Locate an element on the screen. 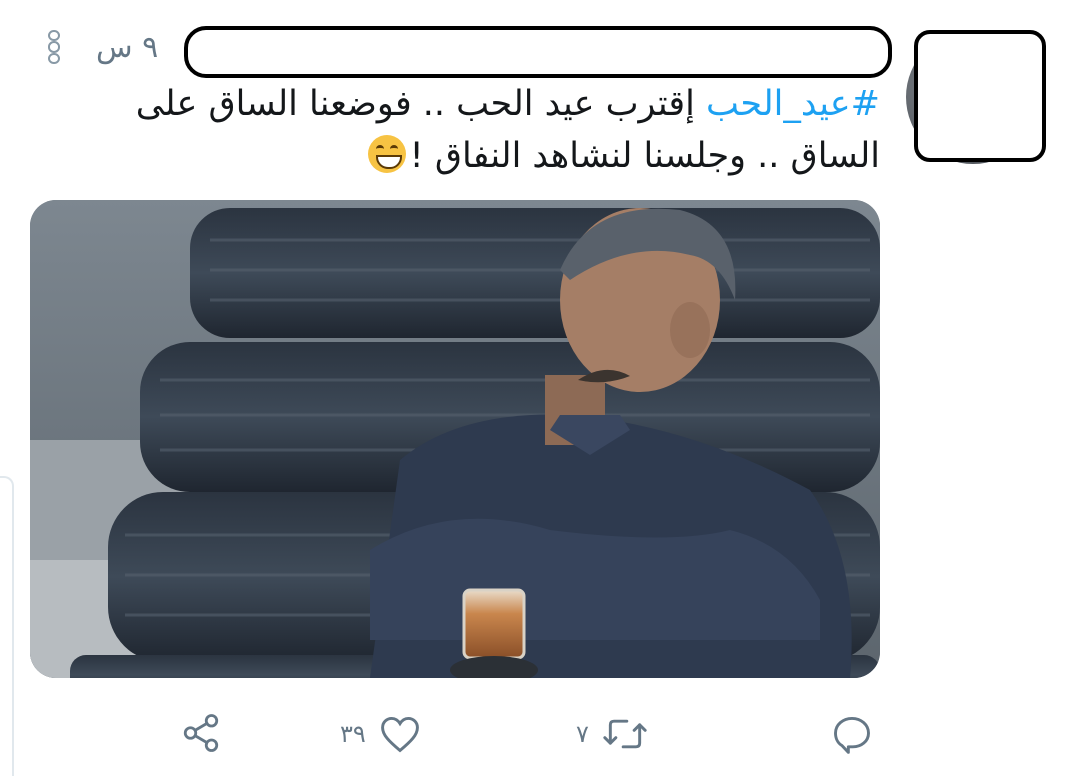 The height and width of the screenshot is (776, 1080). like-button: ٣٩ is located at coordinates (381, 734).